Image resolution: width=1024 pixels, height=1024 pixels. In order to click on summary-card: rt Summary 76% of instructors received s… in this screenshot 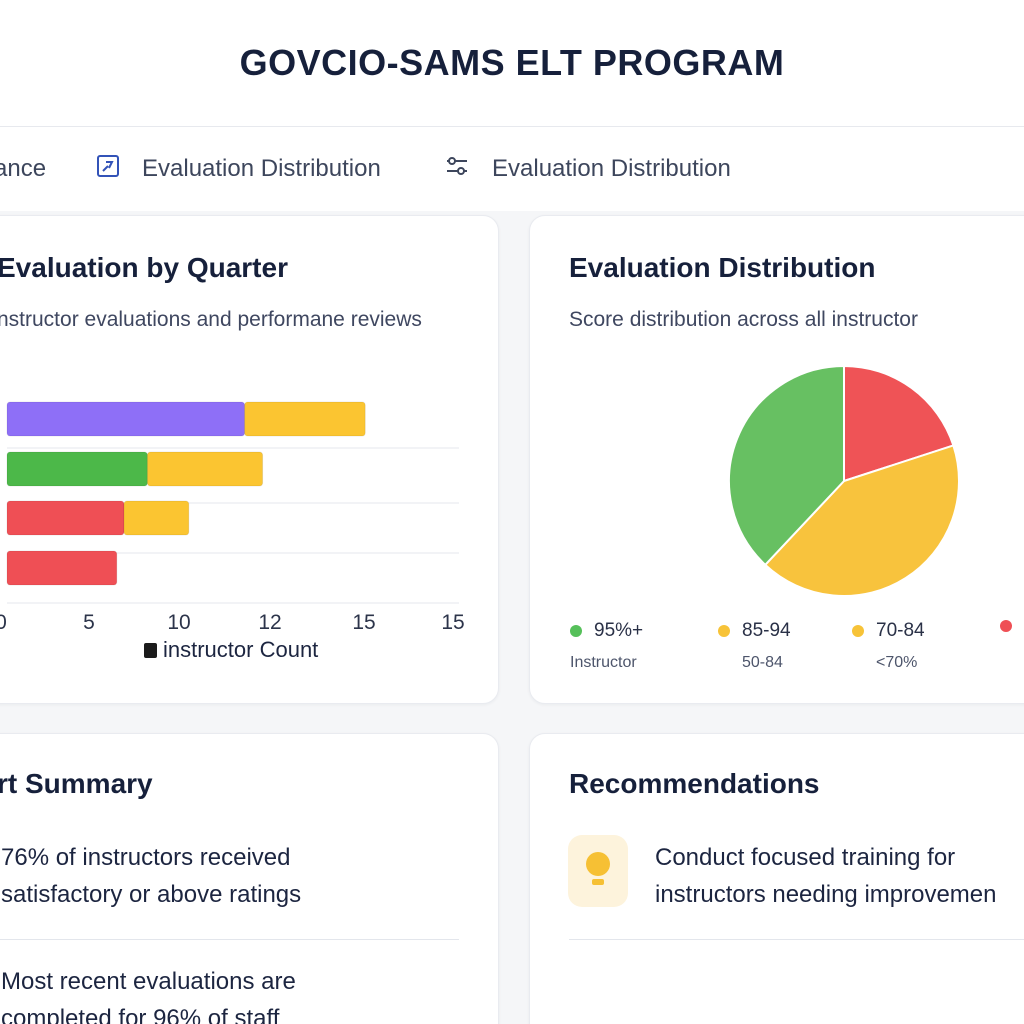, I will do `click(249, 878)`.